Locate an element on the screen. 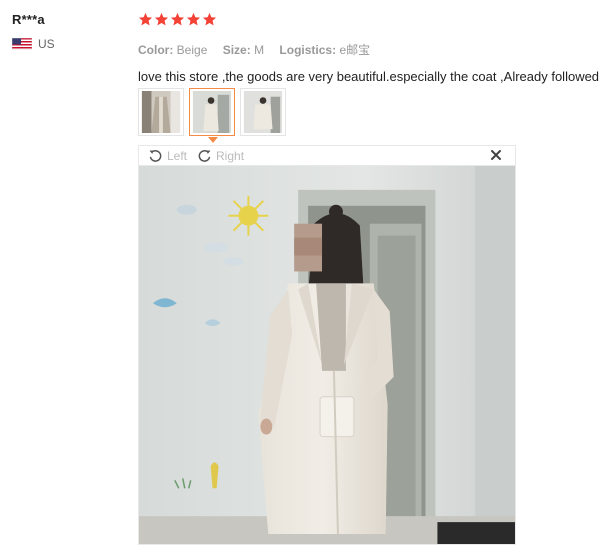 Image resolution: width=616 pixels, height=560 pixels. attr-size: Size: M is located at coordinates (245, 50).